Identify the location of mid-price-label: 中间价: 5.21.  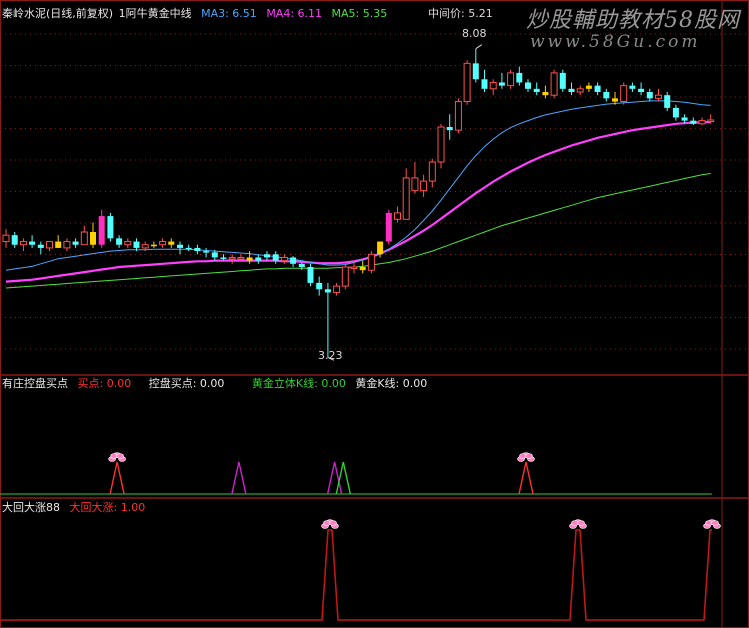
(460, 13).